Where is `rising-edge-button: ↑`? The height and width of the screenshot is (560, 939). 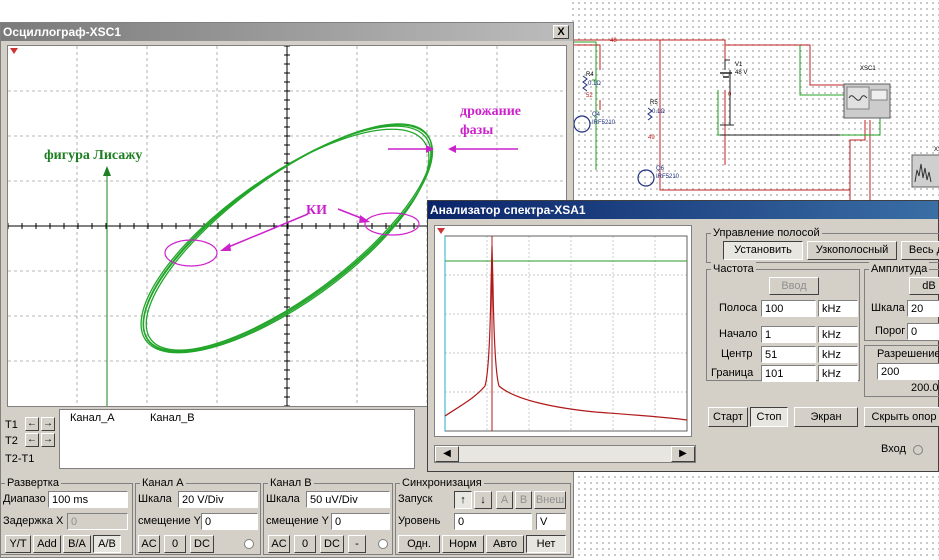
rising-edge-button: ↑ is located at coordinates (463, 500).